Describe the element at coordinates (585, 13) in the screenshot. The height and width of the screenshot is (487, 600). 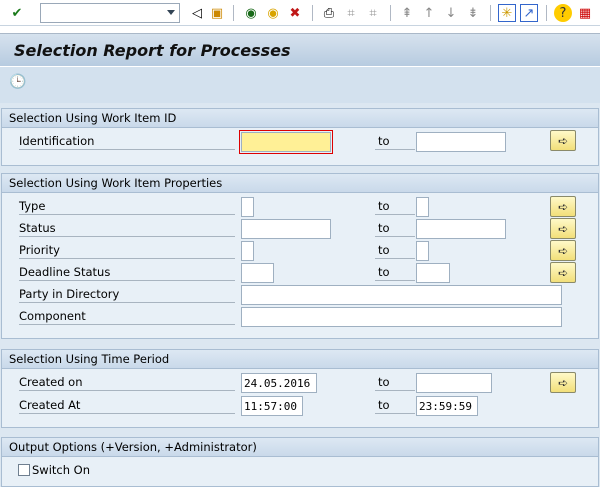
I see `customize-layout-icon: ▦` at that location.